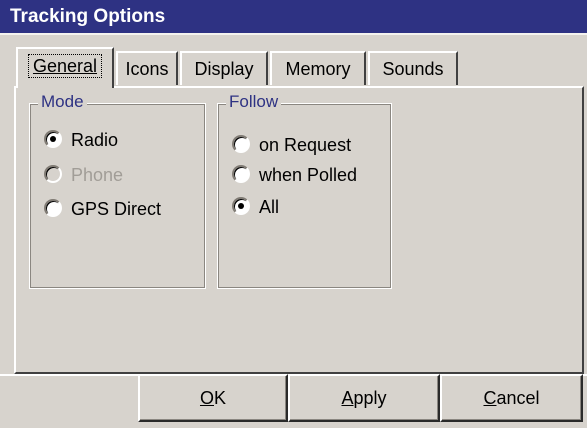 The image size is (587, 428). I want to click on follow-on-request-label: on Request, so click(305, 145).